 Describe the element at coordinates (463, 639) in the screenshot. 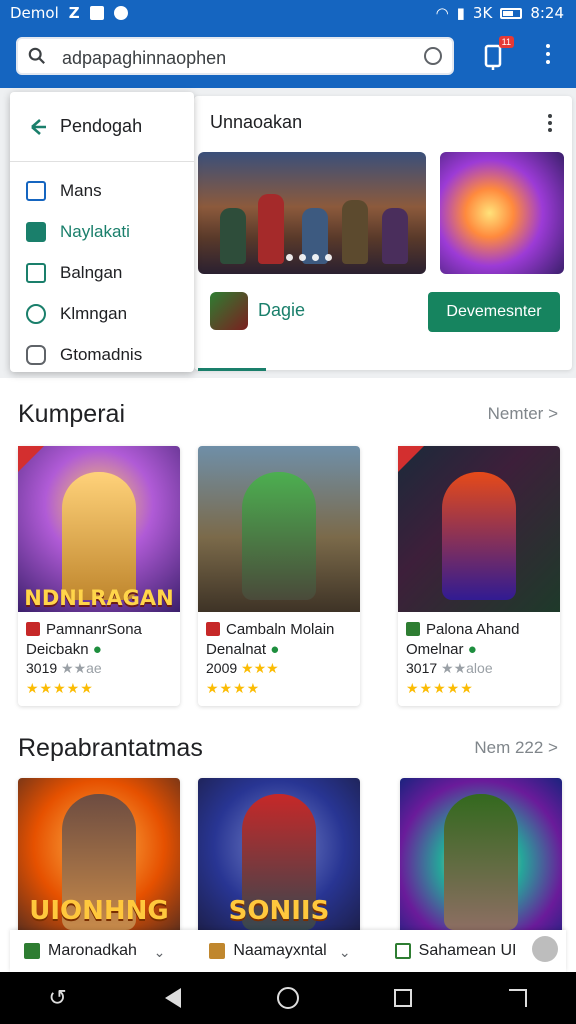

I see `game-title: Palona Ahand Omelnar ●` at that location.